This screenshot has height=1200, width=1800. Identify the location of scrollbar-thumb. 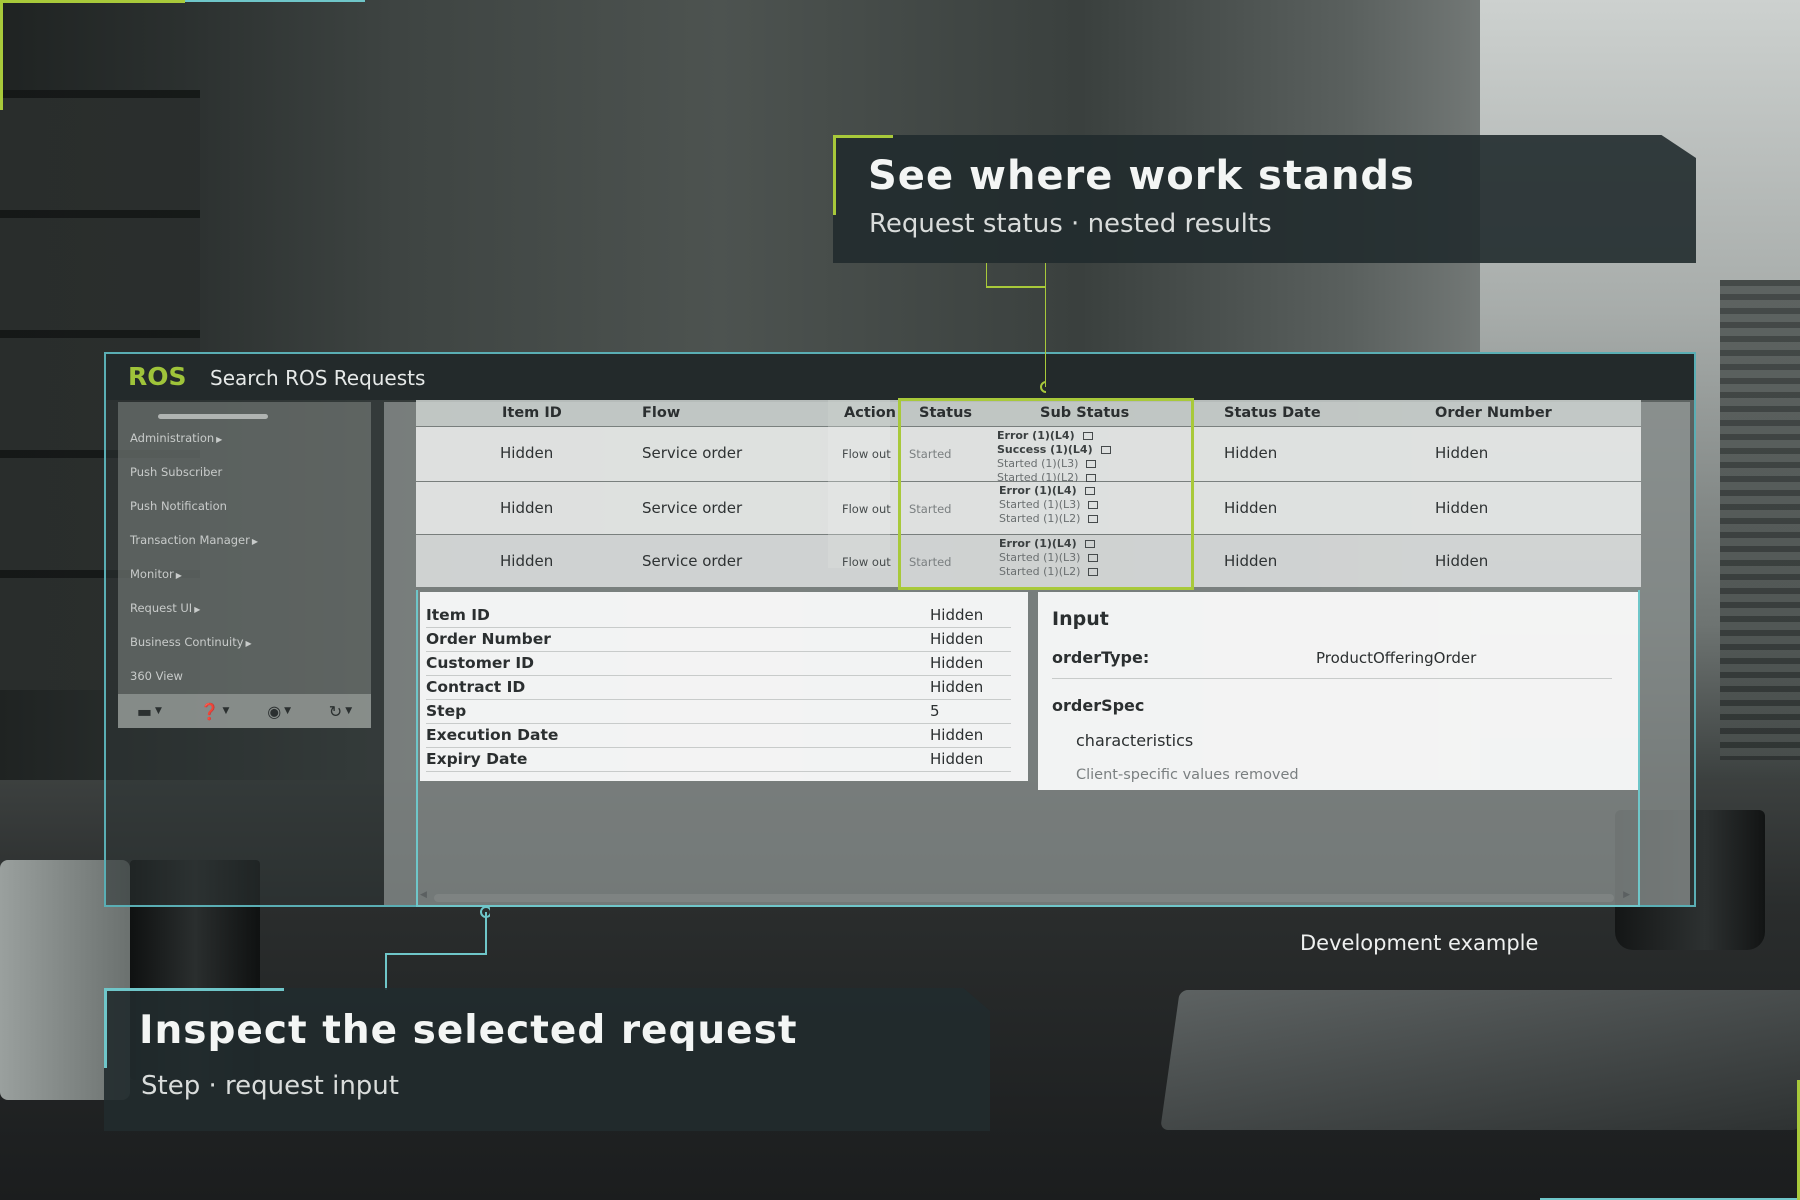
(1024, 898).